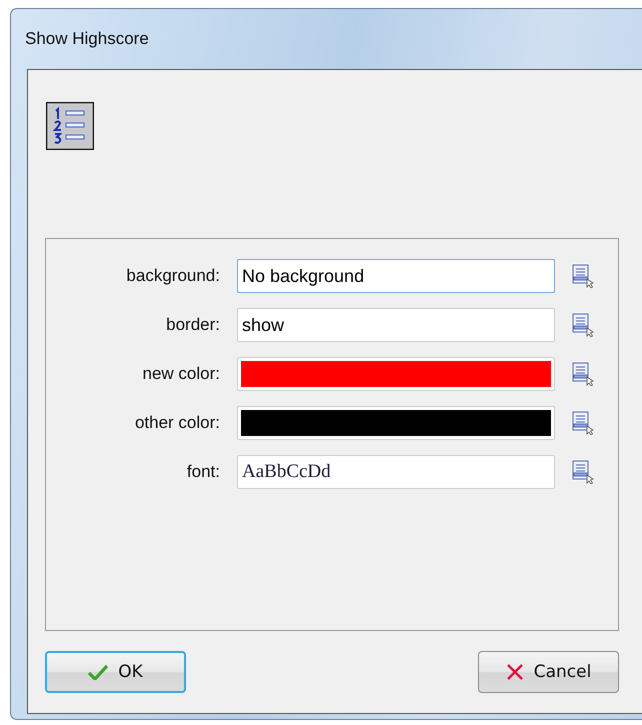 Image resolution: width=642 pixels, height=725 pixels. I want to click on text-field: No background, so click(396, 276).